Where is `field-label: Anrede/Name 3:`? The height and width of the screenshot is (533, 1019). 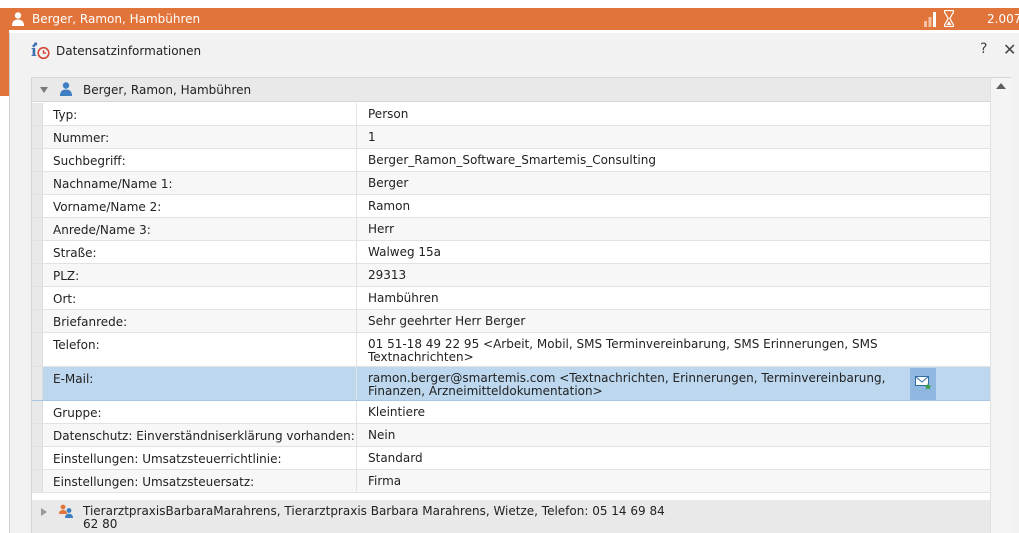
field-label: Anrede/Name 3: is located at coordinates (199, 229).